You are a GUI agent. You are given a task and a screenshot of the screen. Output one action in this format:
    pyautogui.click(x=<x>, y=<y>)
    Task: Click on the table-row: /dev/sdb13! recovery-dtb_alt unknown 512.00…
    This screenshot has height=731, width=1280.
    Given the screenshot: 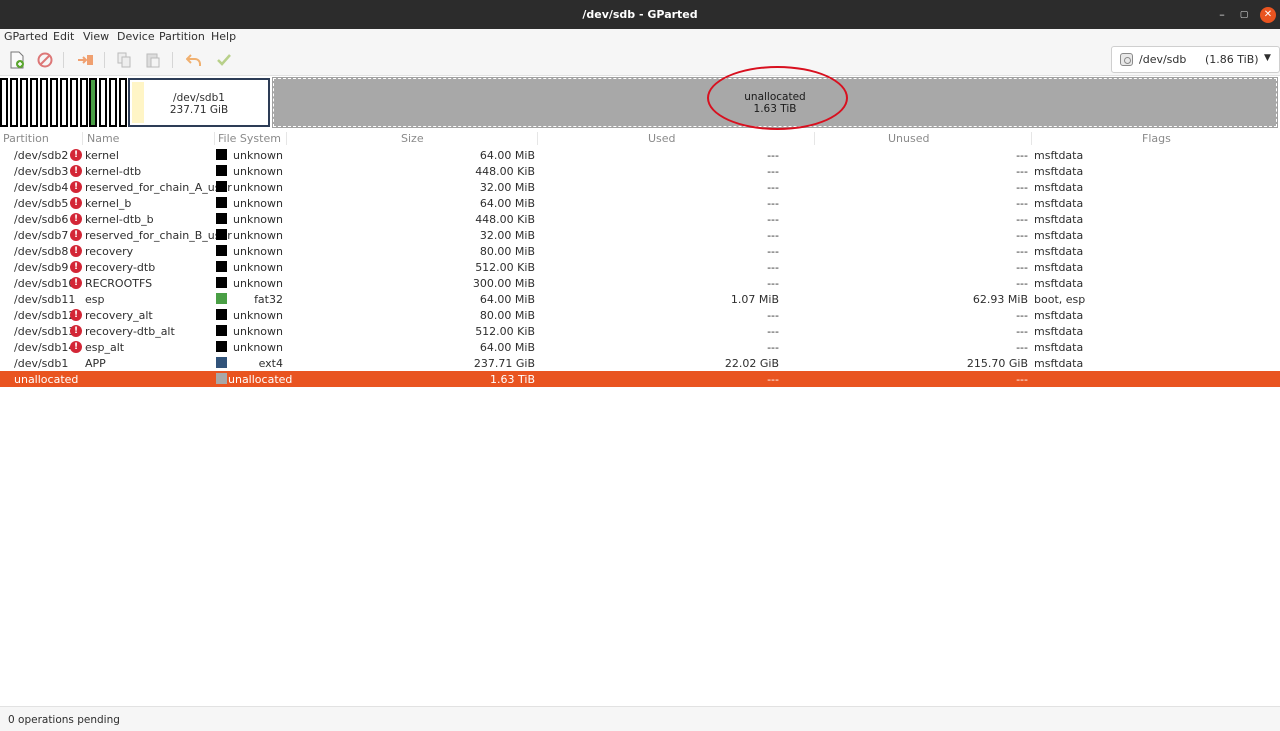 What is the action you would take?
    pyautogui.click(x=640, y=331)
    